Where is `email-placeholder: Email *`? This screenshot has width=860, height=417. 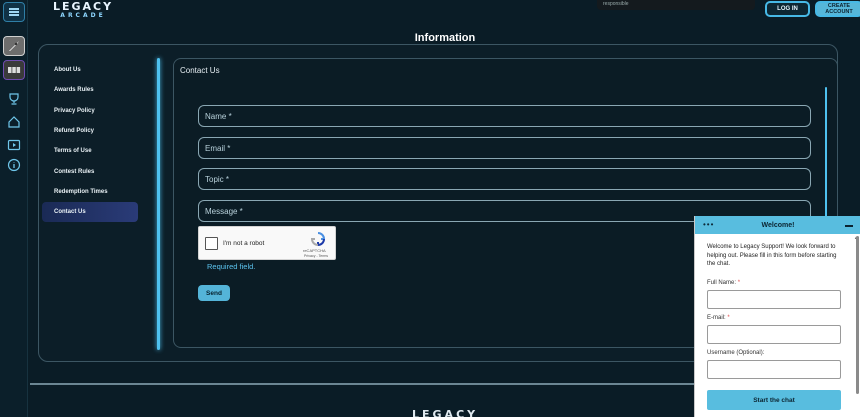
email-placeholder: Email * is located at coordinates (218, 148).